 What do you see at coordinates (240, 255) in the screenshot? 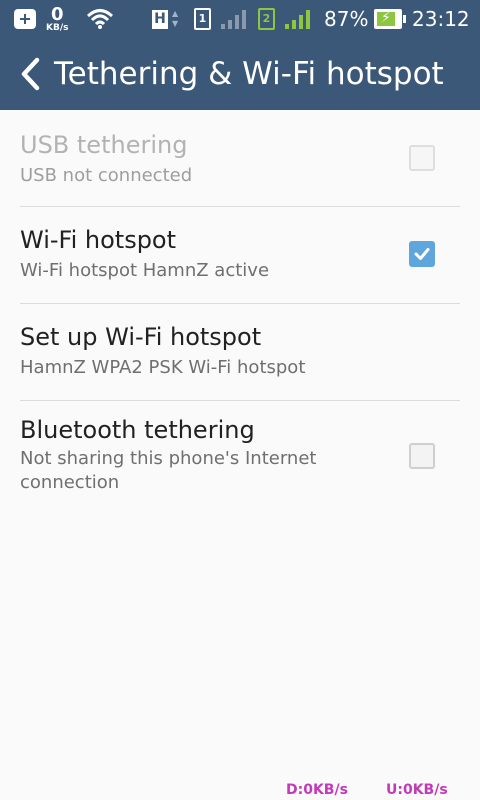
I see `wifi-hotspot-item: Wi-Fi hotspot Wi-Fi hotspot HamnZ active` at bounding box center [240, 255].